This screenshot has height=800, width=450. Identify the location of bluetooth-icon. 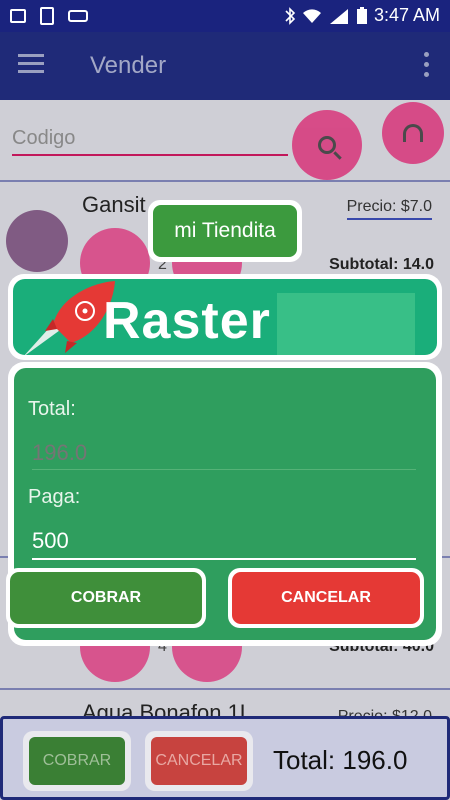
(290, 15).